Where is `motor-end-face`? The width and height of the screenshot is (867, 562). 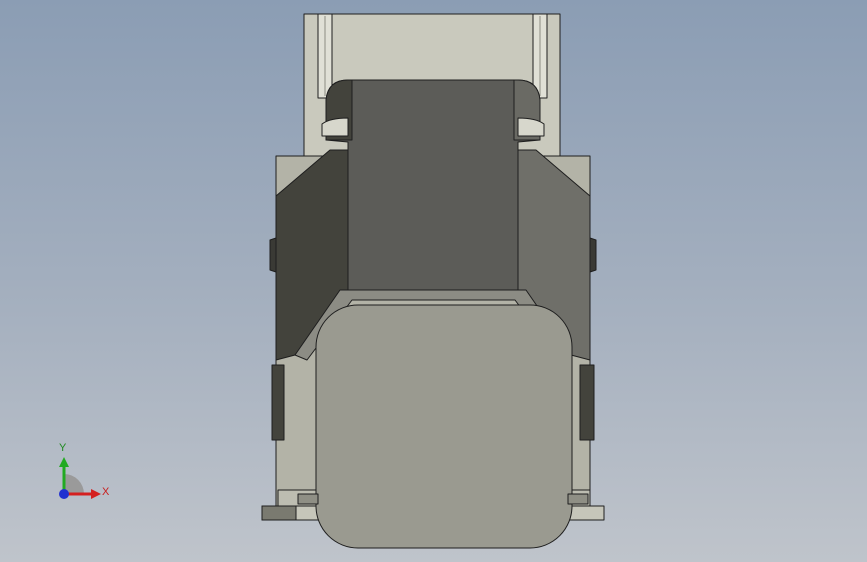
motor-end-face is located at coordinates (444, 426).